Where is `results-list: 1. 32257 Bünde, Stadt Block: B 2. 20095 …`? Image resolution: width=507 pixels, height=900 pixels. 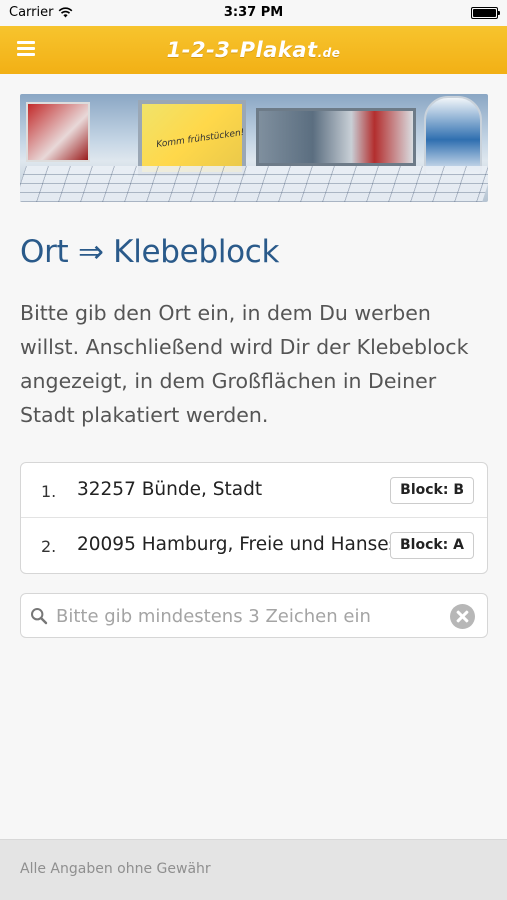 results-list: 1. 32257 Bünde, Stadt Block: B 2. 20095 … is located at coordinates (254, 518).